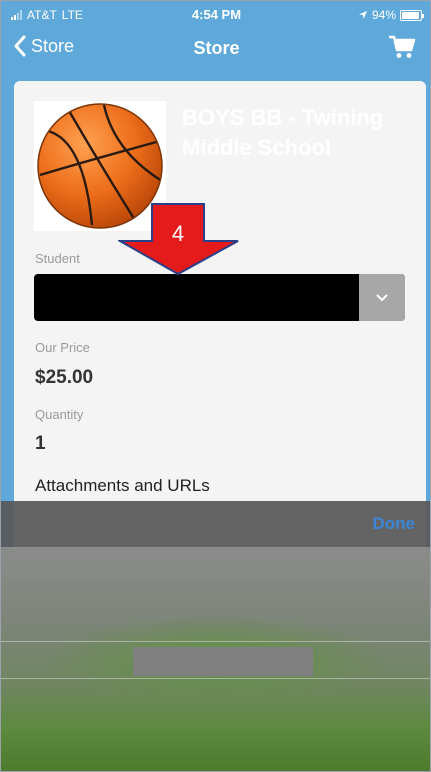 The height and width of the screenshot is (772, 431). Describe the element at coordinates (20, 46) in the screenshot. I see `chevron-left-icon` at that location.